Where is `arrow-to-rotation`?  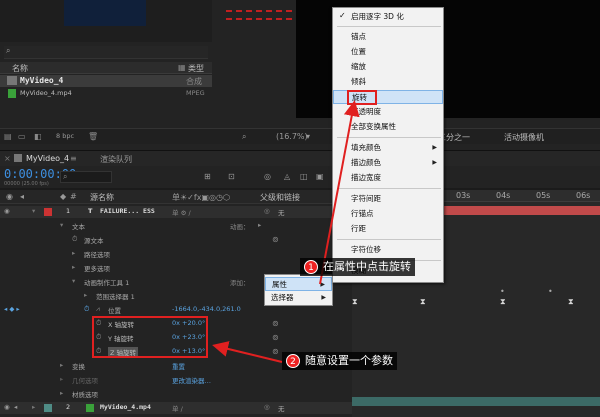 arrow-to-rotation is located at coordinates (339, 192).